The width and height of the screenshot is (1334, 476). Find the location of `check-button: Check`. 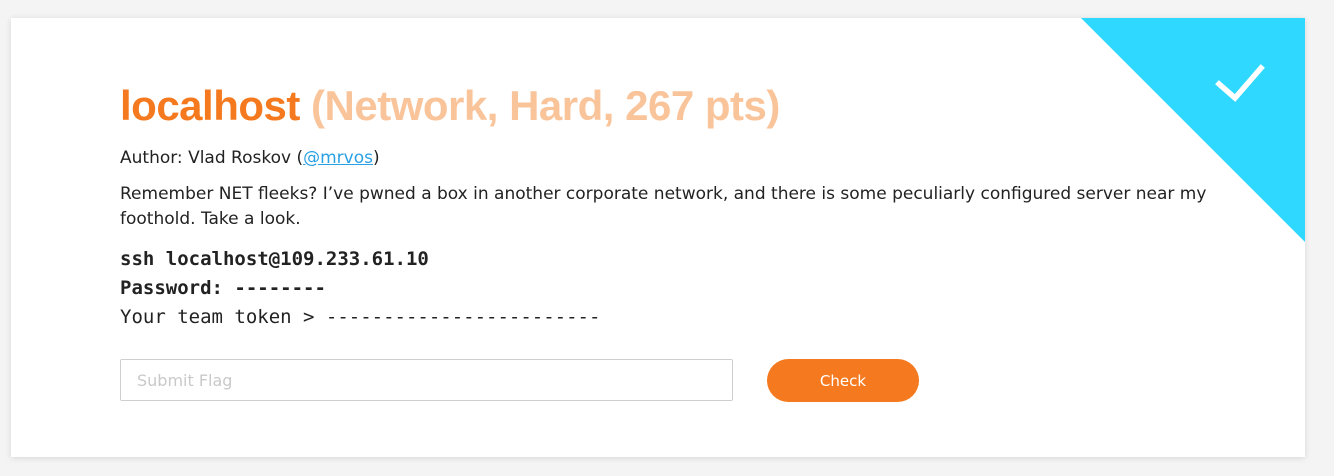

check-button: Check is located at coordinates (843, 380).